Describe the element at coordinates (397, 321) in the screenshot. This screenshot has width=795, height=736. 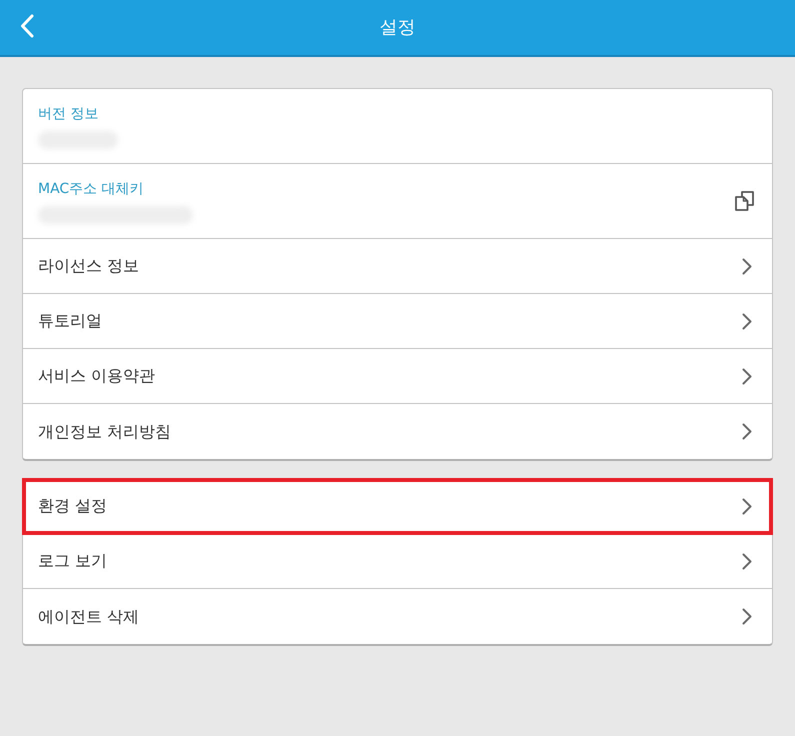
I see `menu-row: 튜토리얼` at that location.